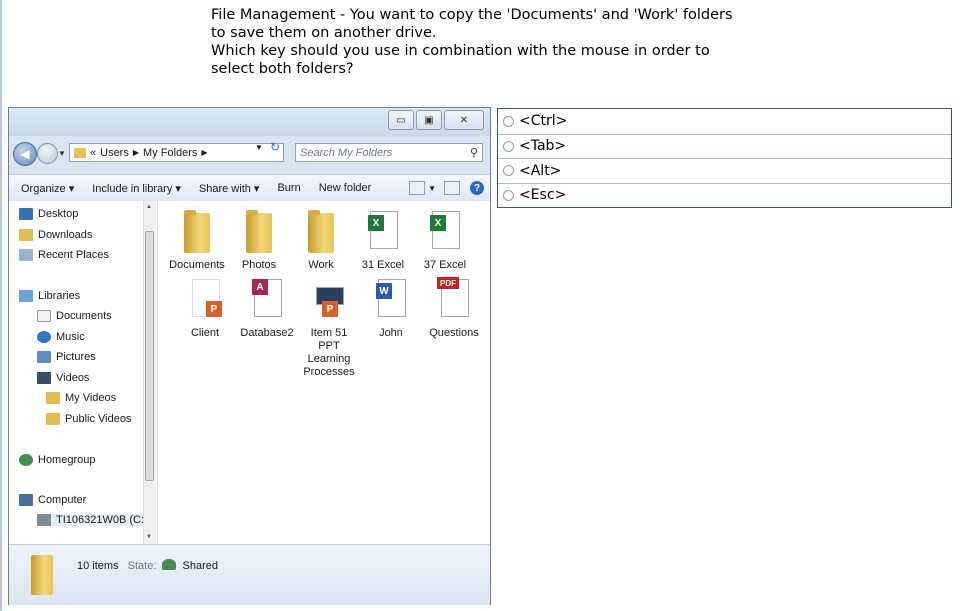  Describe the element at coordinates (25, 154) in the screenshot. I see `back-button: ◀` at that location.